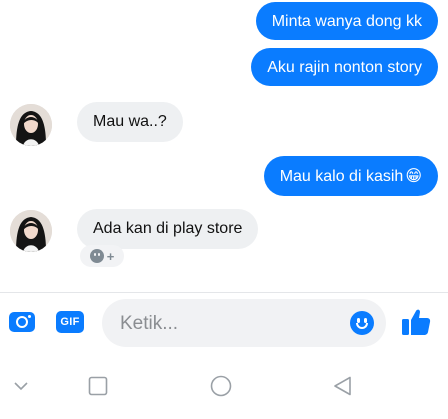 The width and height of the screenshot is (448, 419). I want to click on add-reaction-button: +, so click(102, 256).